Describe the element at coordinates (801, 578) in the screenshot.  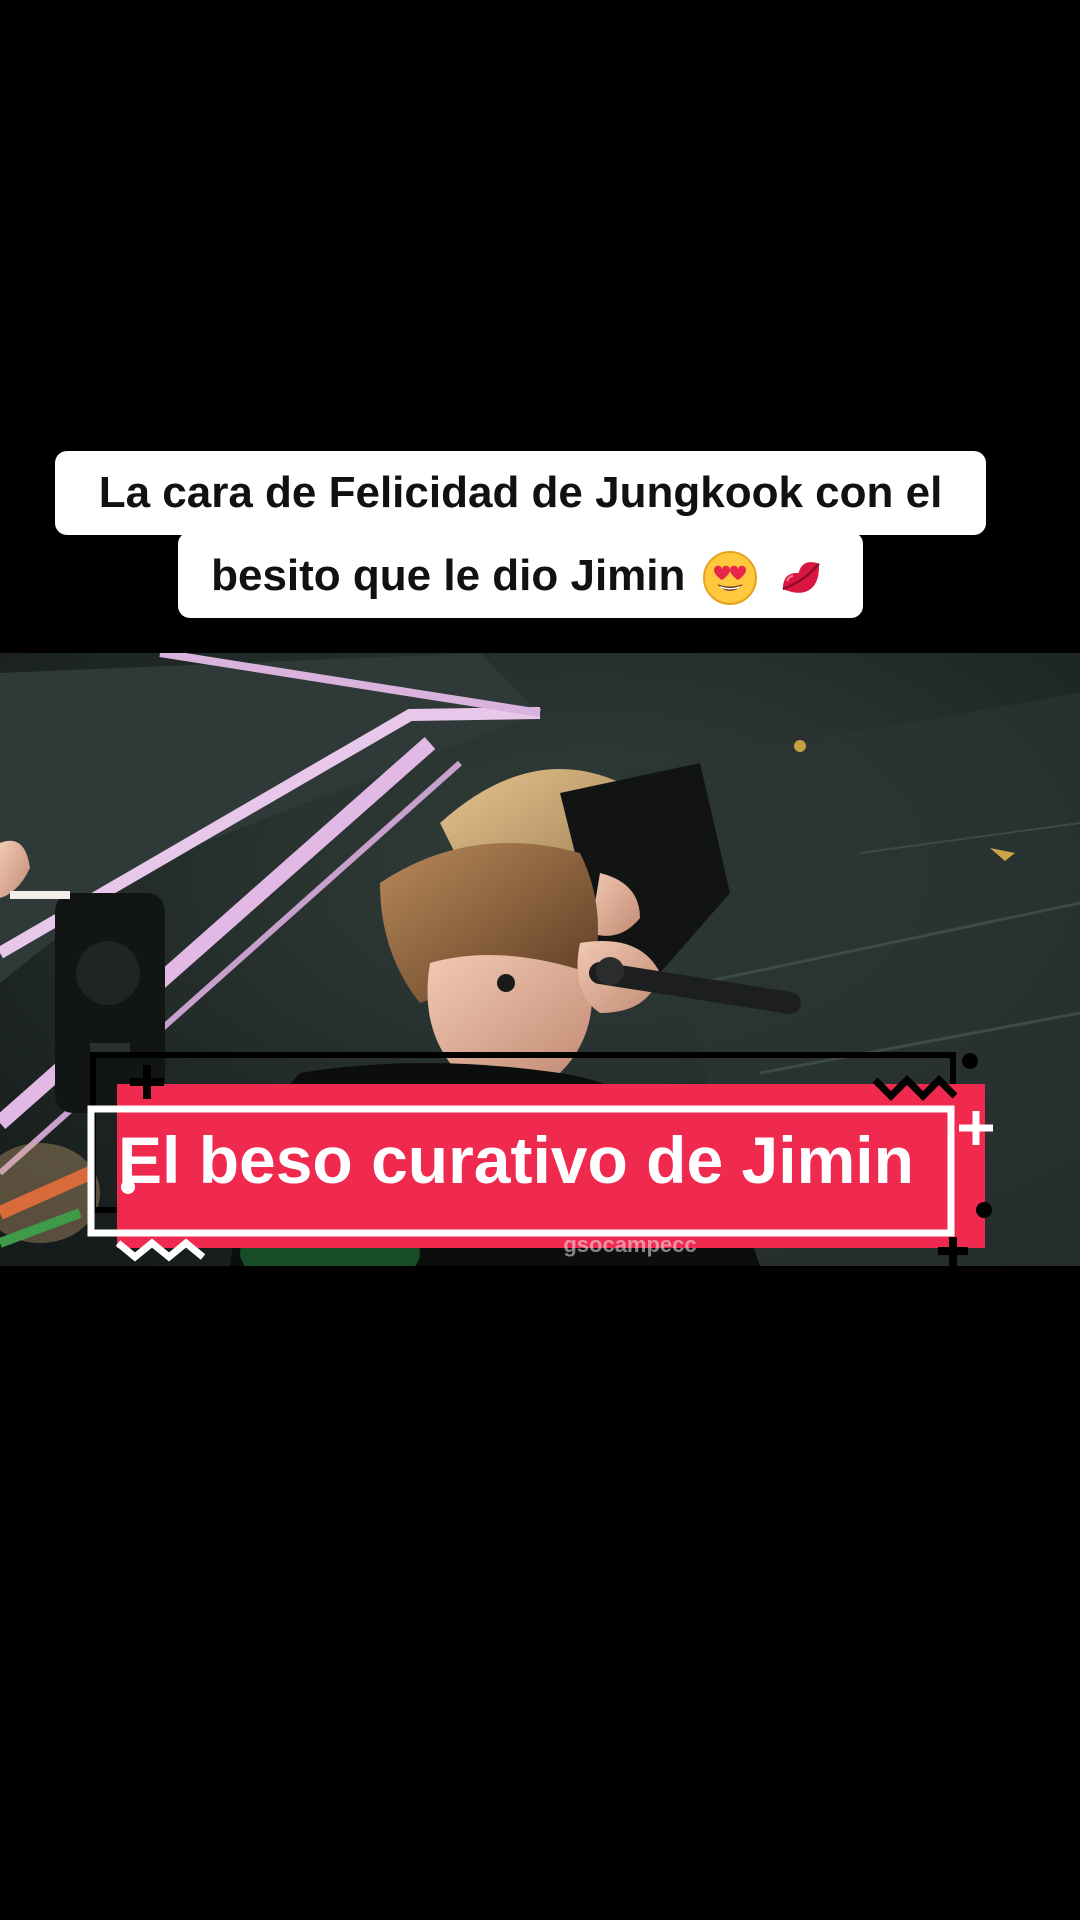
I see `kiss-mark-emoji-icon` at that location.